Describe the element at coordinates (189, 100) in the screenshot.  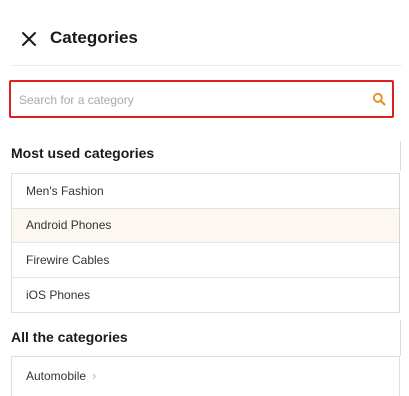
I see `search-input` at that location.